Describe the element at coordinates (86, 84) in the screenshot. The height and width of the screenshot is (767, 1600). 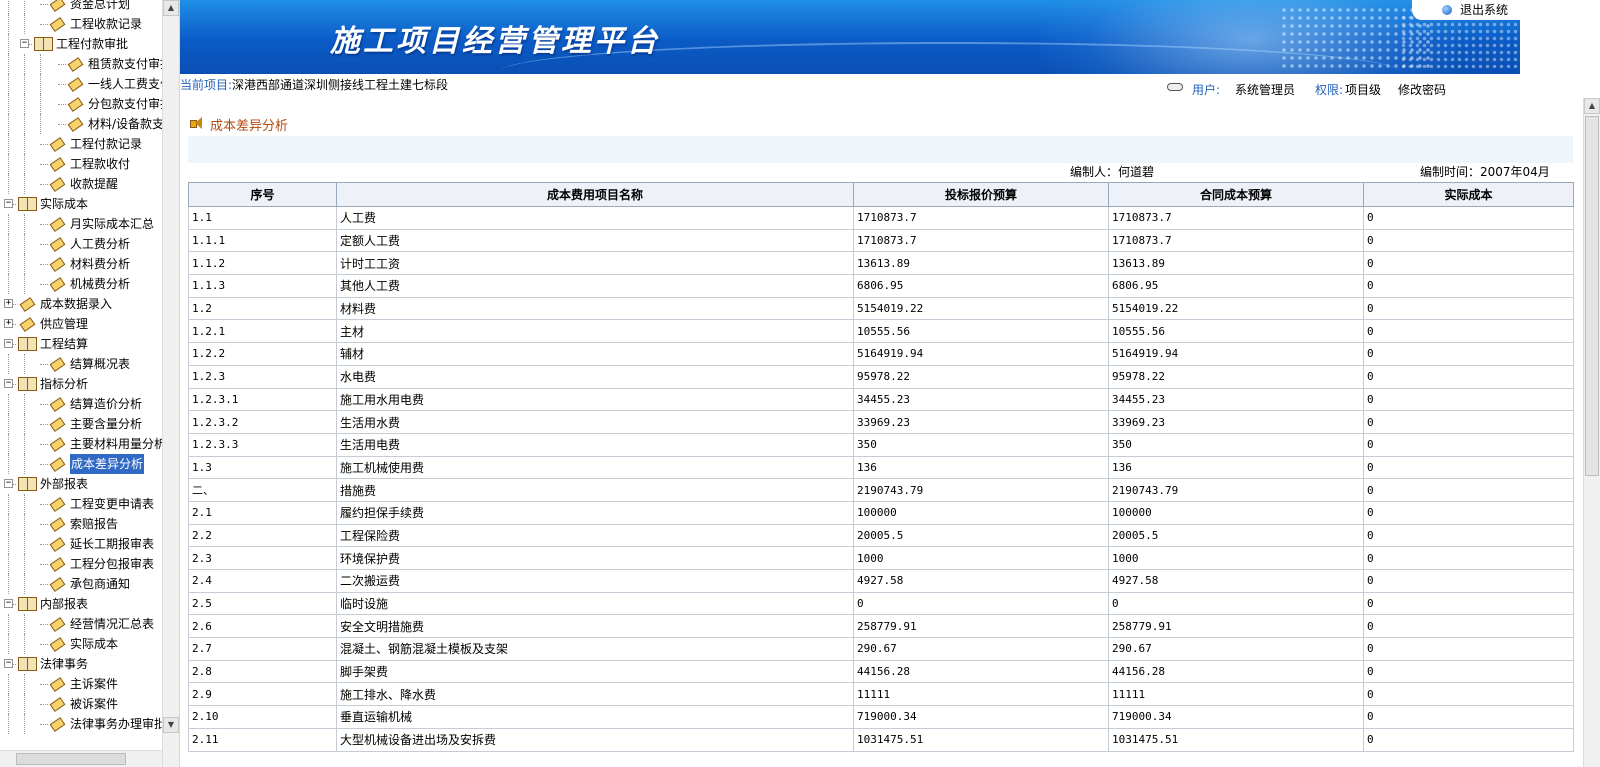
I see `tree-item: 一线人工费支付` at that location.